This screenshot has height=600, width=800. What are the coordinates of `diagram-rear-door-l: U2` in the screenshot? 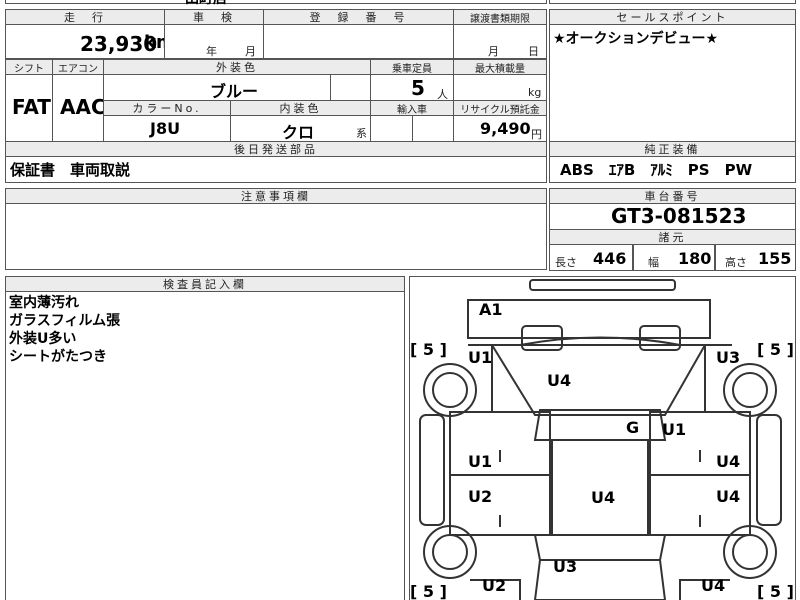 It's located at (480, 496).